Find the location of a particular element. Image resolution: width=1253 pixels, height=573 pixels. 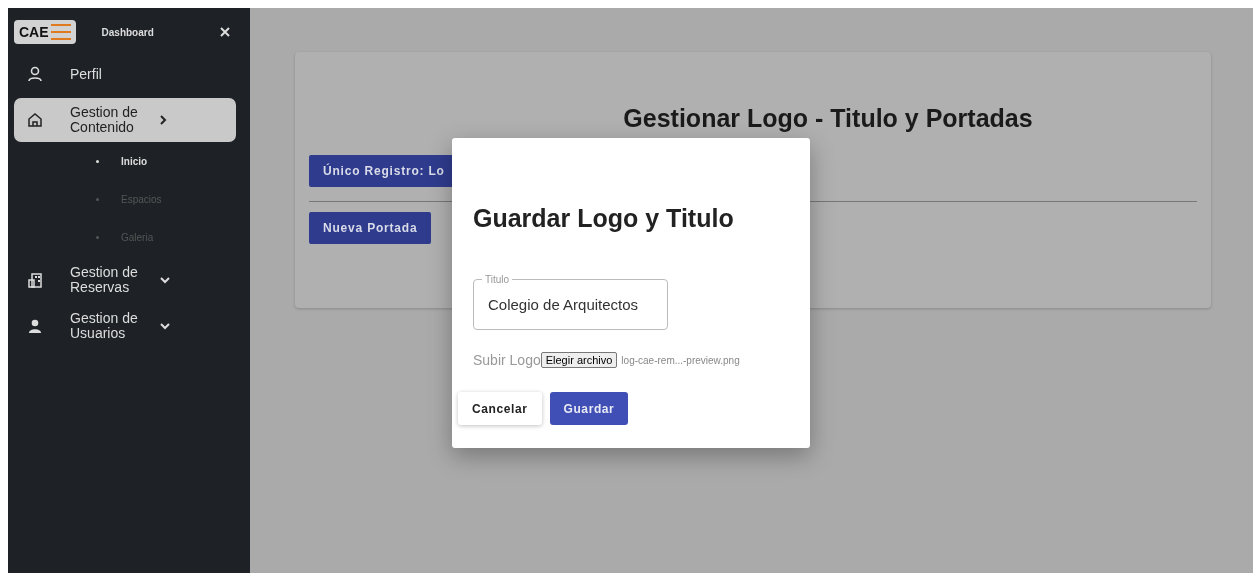

file-name: log-cae-rem...-preview.png is located at coordinates (680, 360).